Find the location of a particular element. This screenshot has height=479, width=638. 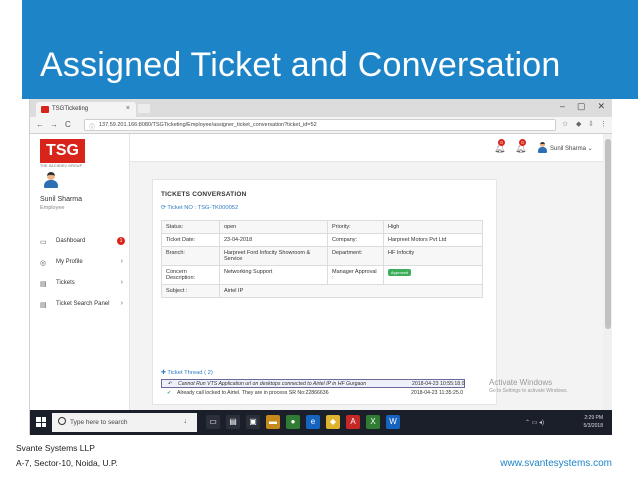

user-name: Sunil Sharma is located at coordinates (61, 199).